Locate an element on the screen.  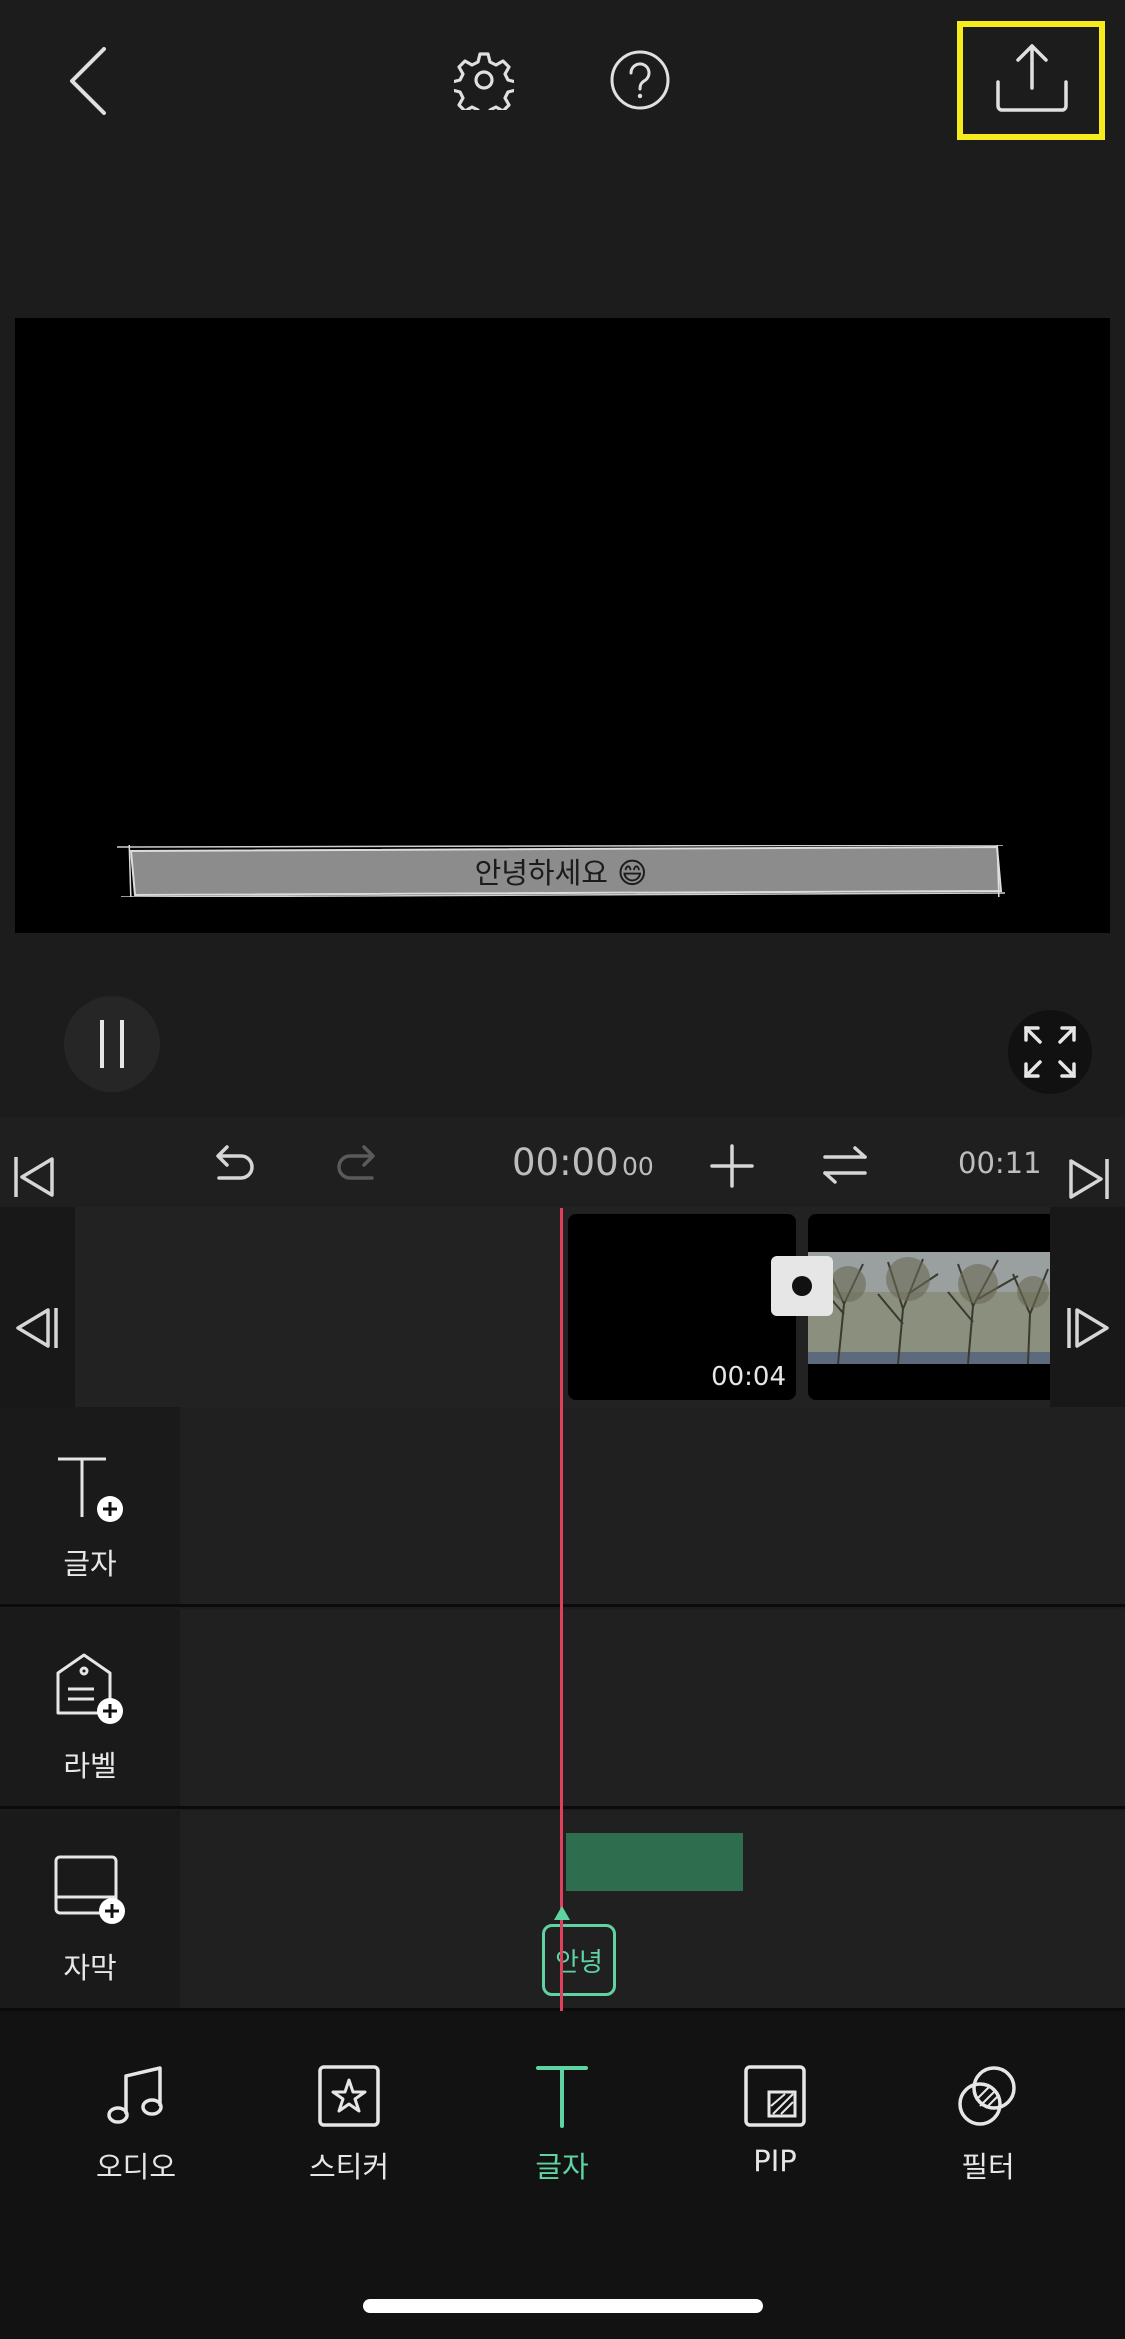
help-button is located at coordinates (640, 80).